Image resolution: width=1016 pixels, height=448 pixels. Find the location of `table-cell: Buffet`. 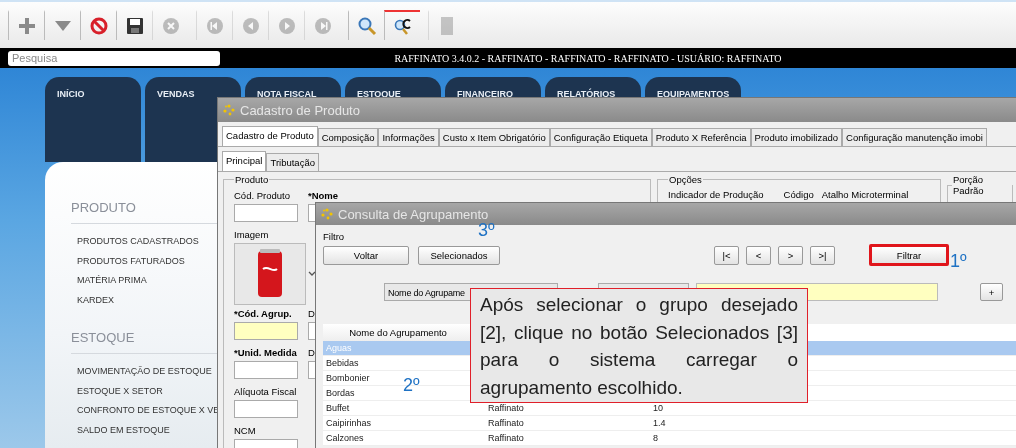

table-cell: Buffet is located at coordinates (338, 408).